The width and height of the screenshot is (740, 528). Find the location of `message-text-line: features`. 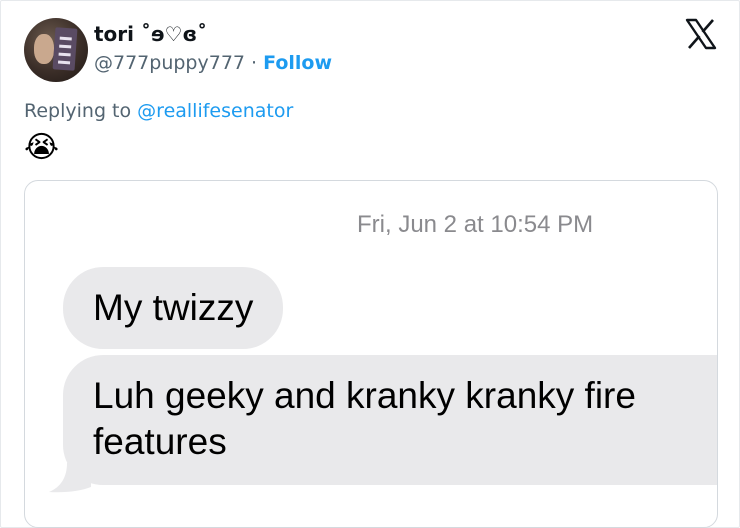

message-text-line: features is located at coordinates (160, 441).